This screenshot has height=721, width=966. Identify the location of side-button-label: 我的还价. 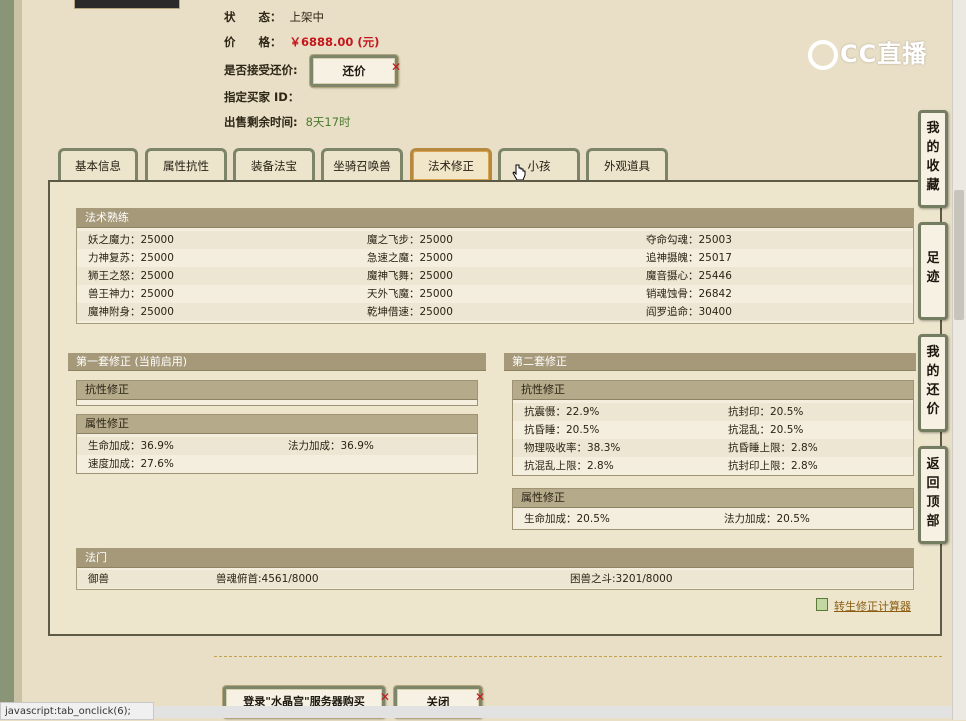
(933, 381).